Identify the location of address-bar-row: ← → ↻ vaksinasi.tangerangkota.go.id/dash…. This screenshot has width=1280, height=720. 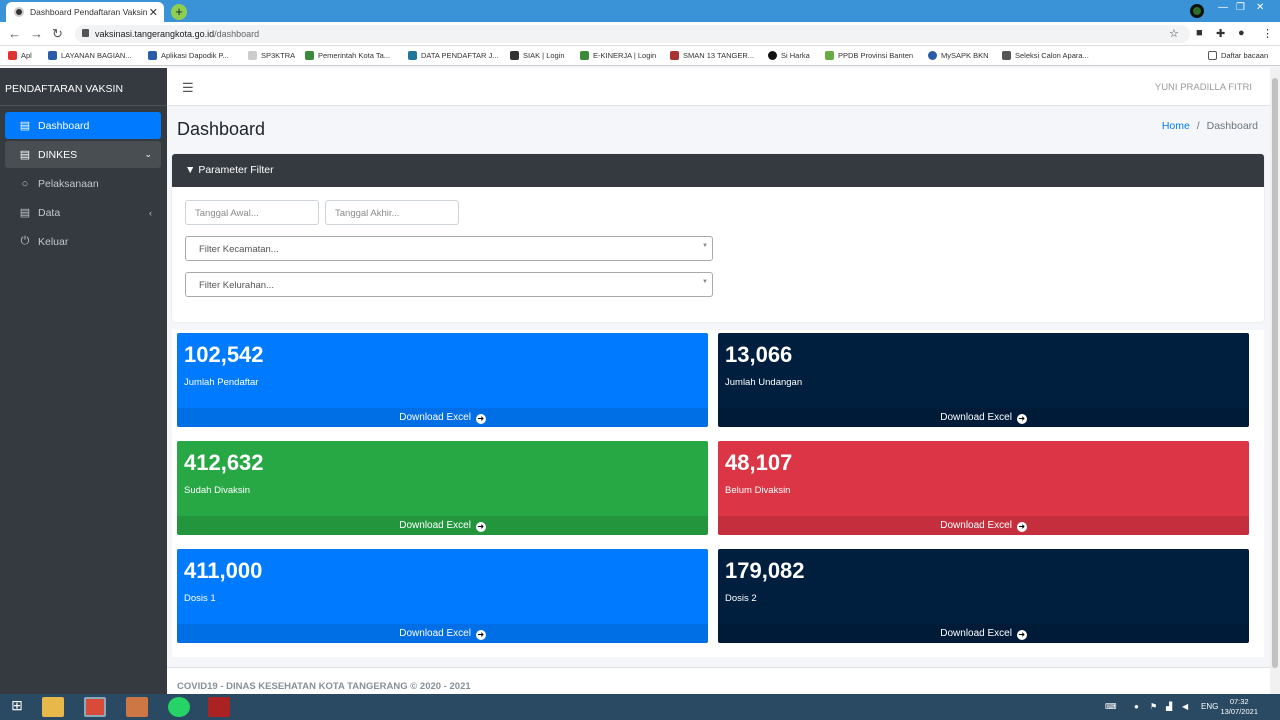
(640, 34).